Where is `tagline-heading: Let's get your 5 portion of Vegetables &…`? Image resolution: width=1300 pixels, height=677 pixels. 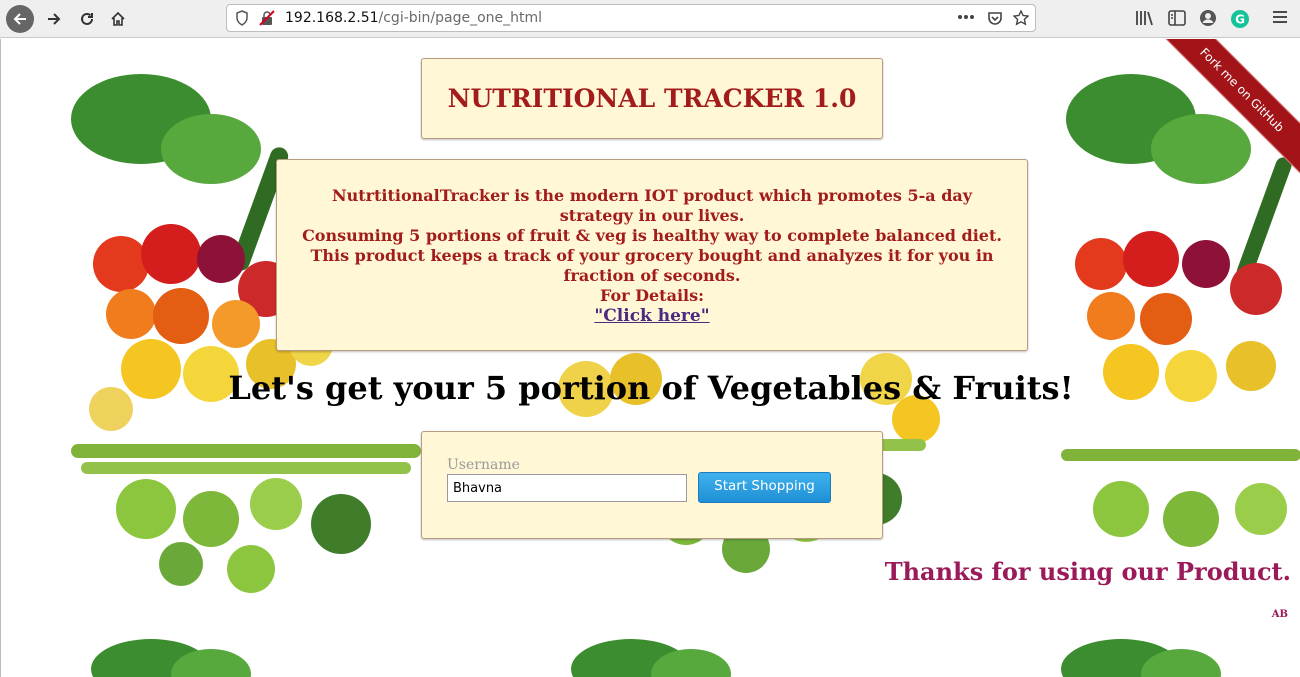 tagline-heading: Let's get your 5 portion of Vegetables &… is located at coordinates (651, 388).